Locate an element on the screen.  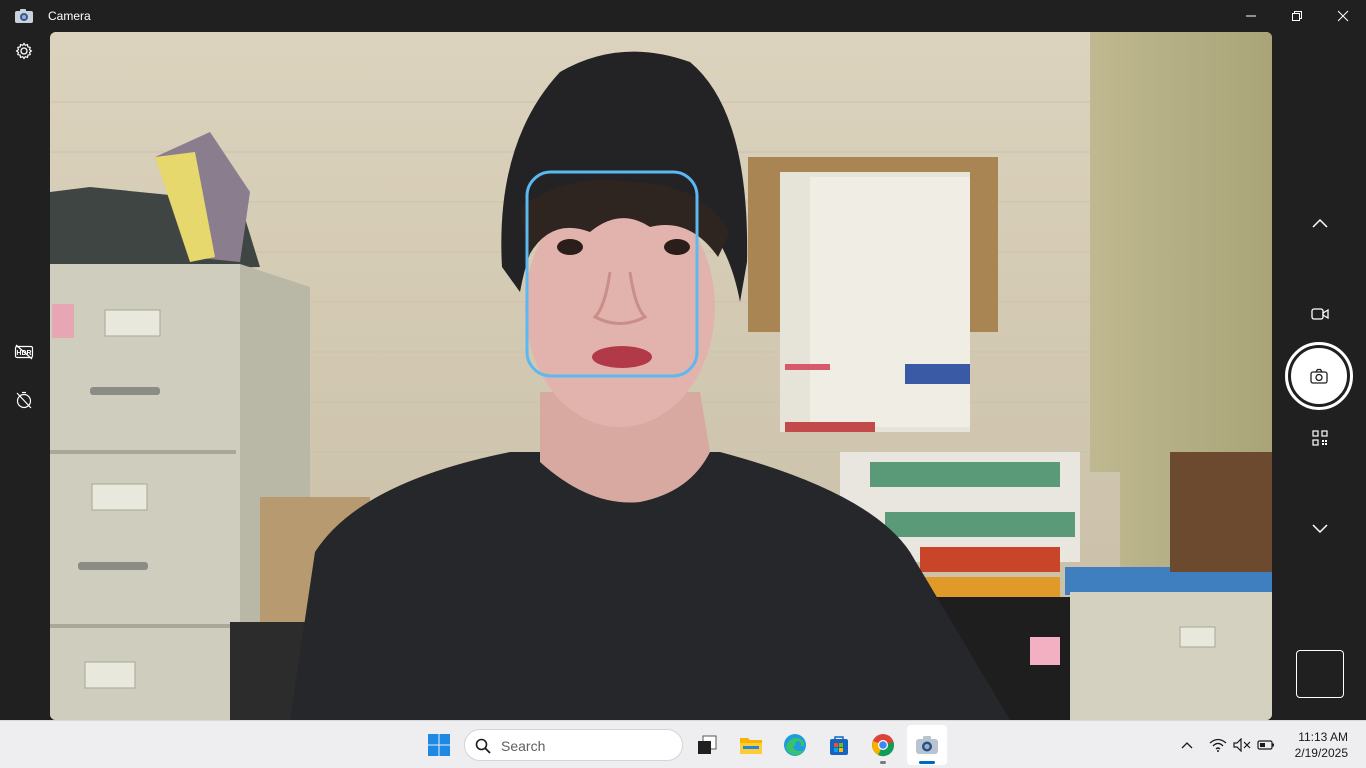
hdr-icon: HDR is located at coordinates (24, 352).